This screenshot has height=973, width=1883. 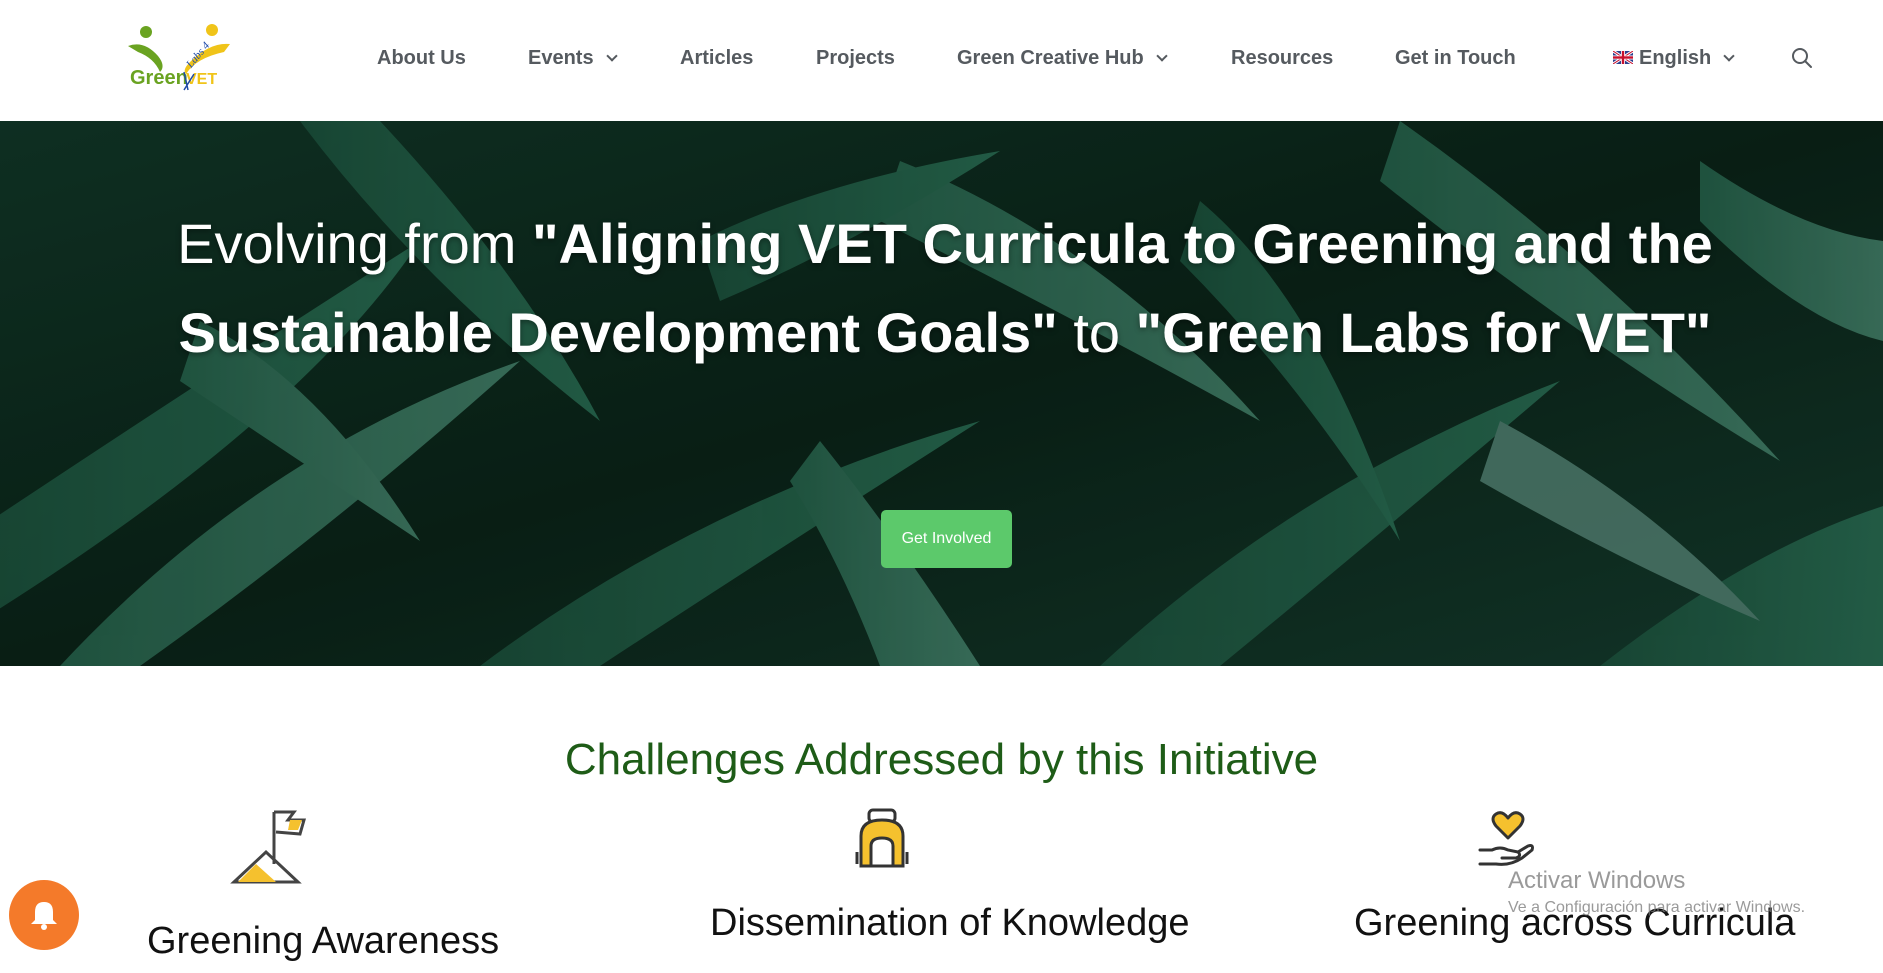 What do you see at coordinates (561, 58) in the screenshot?
I see `nav-events-label: Events` at bounding box center [561, 58].